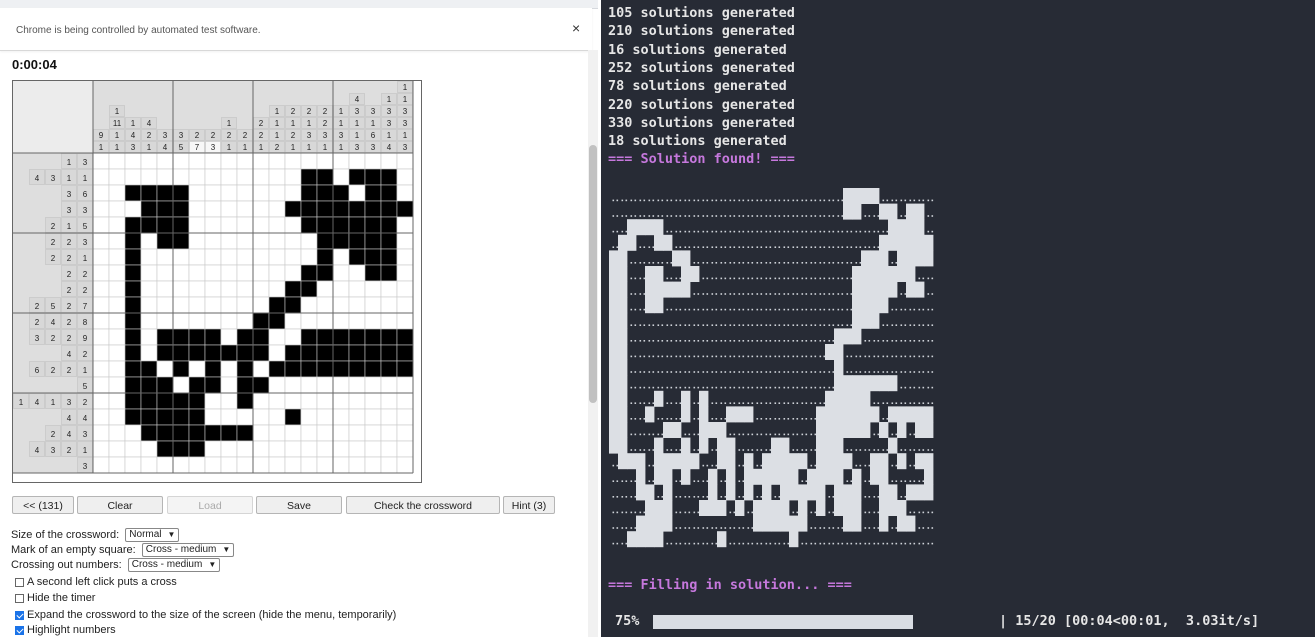  What do you see at coordinates (576, 28) in the screenshot?
I see `close-icon: ×` at bounding box center [576, 28].